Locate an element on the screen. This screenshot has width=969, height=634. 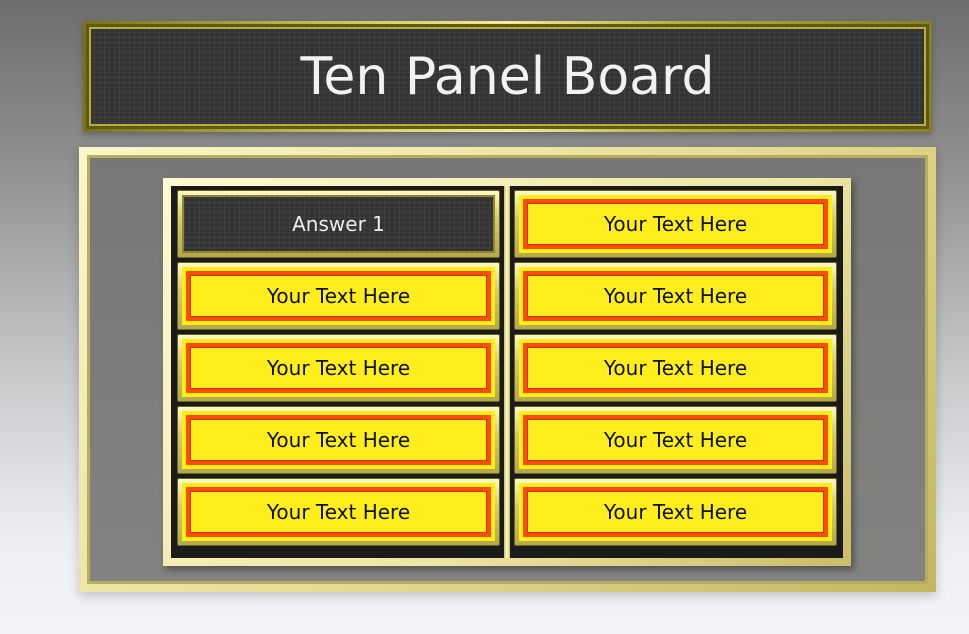
answer-tile-5: Your Text Here is located at coordinates (338, 512).